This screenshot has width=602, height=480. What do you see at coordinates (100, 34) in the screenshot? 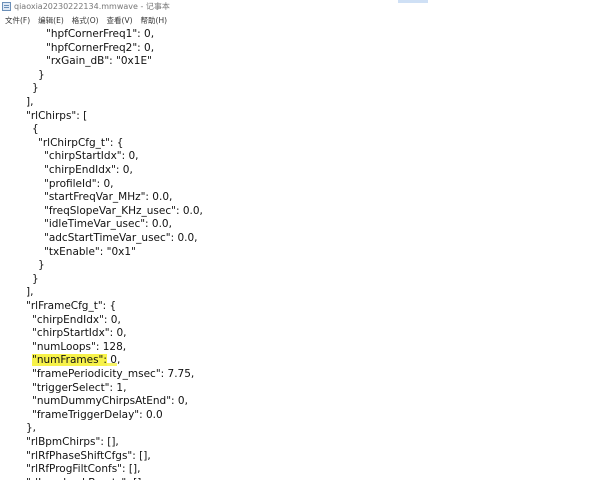
I see `editor-line: "hpfCornerFreq1": 0,` at bounding box center [100, 34].